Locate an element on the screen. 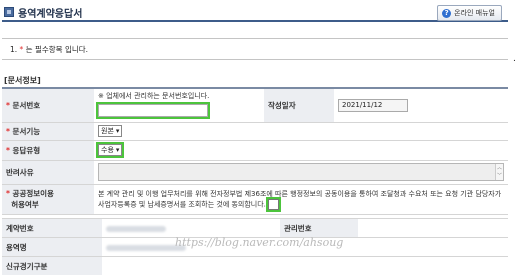  doc-number-input is located at coordinates (153, 111).